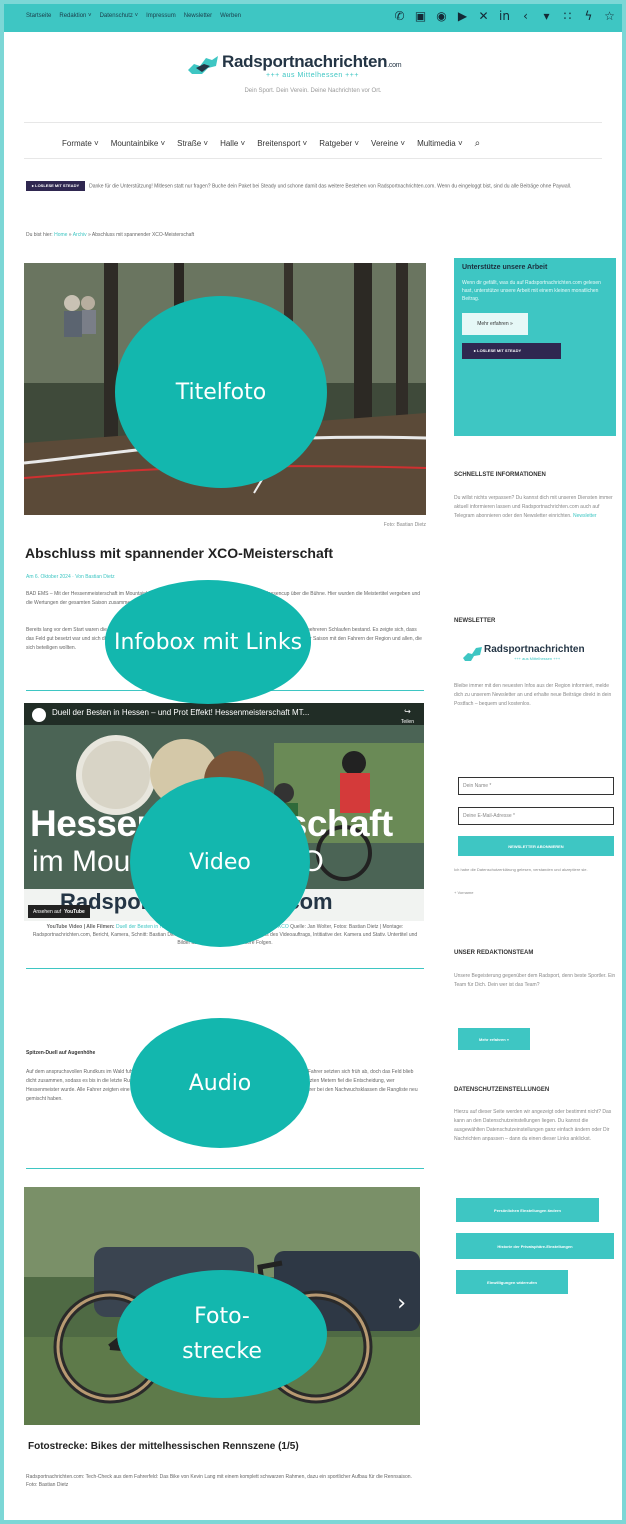 This screenshot has width=626, height=1524. What do you see at coordinates (494, 953) in the screenshot?
I see `widget-title: UNSER REDAKTIONSTEAM` at bounding box center [494, 953].